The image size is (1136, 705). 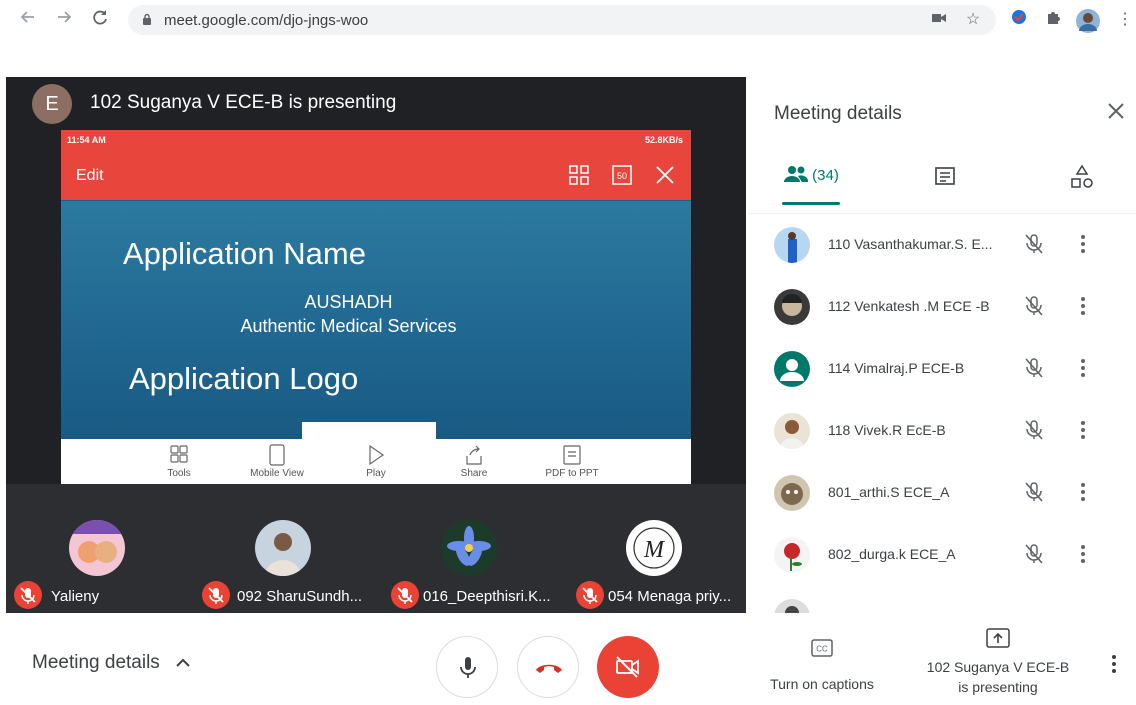 I want to click on tool-label: Tools, so click(x=179, y=473).